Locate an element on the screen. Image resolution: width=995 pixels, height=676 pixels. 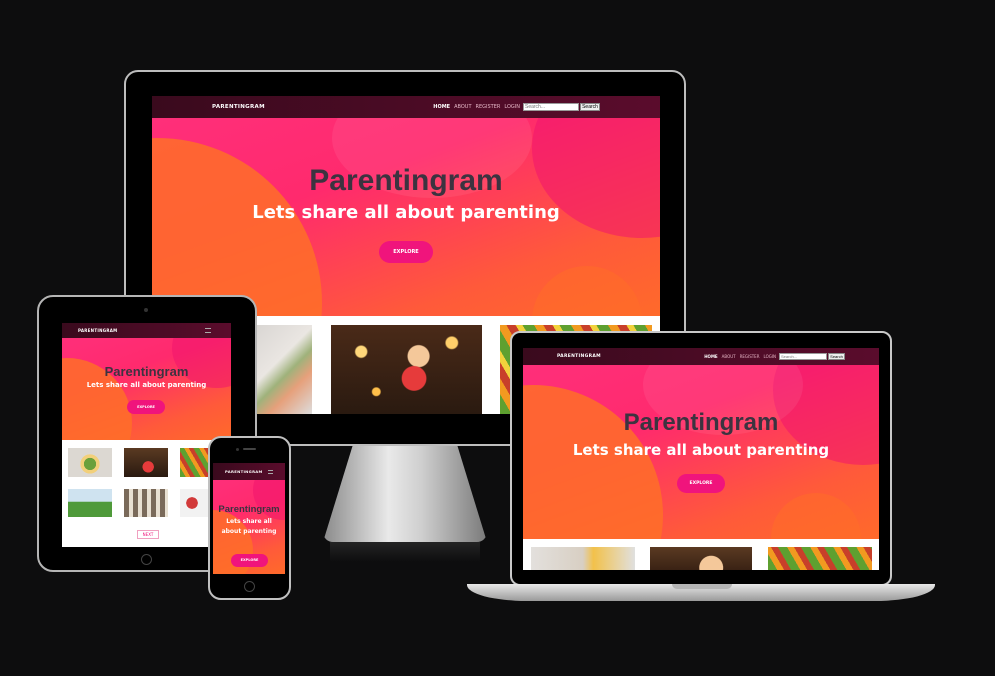
phone-camera is located at coordinates (237, 449).